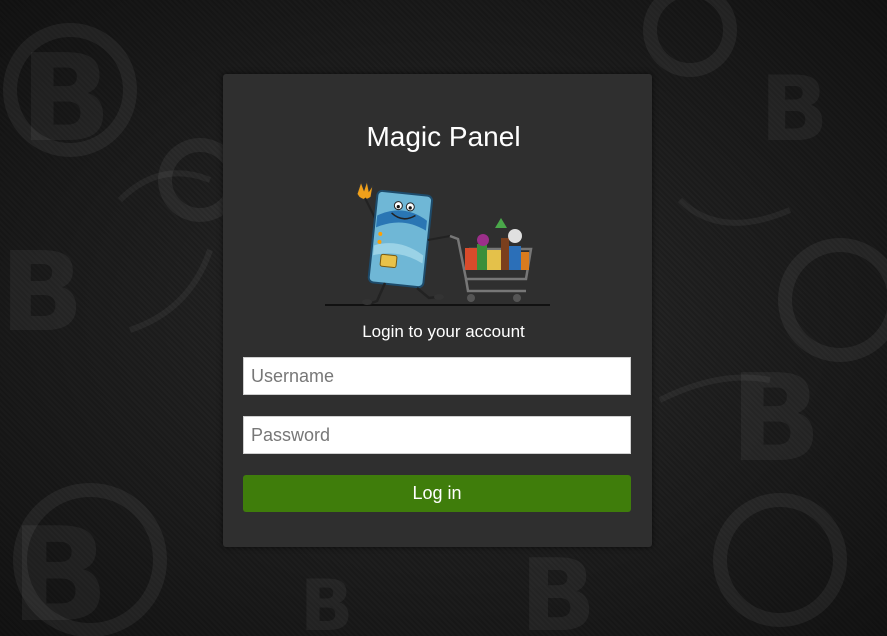 This screenshot has width=887, height=636. Describe the element at coordinates (443, 331) in the screenshot. I see `login-subtitle: Login to your account` at that location.